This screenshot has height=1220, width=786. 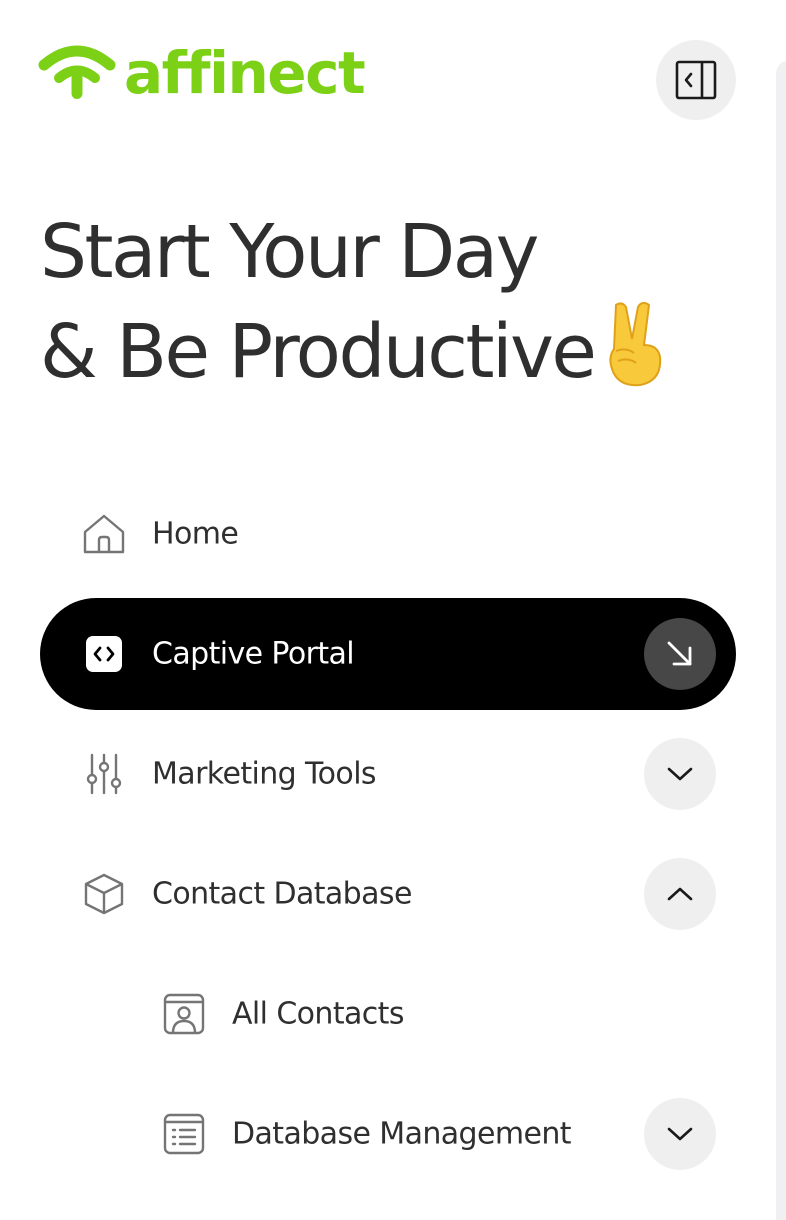 What do you see at coordinates (184, 1134) in the screenshot?
I see `list-icon` at bounding box center [184, 1134].